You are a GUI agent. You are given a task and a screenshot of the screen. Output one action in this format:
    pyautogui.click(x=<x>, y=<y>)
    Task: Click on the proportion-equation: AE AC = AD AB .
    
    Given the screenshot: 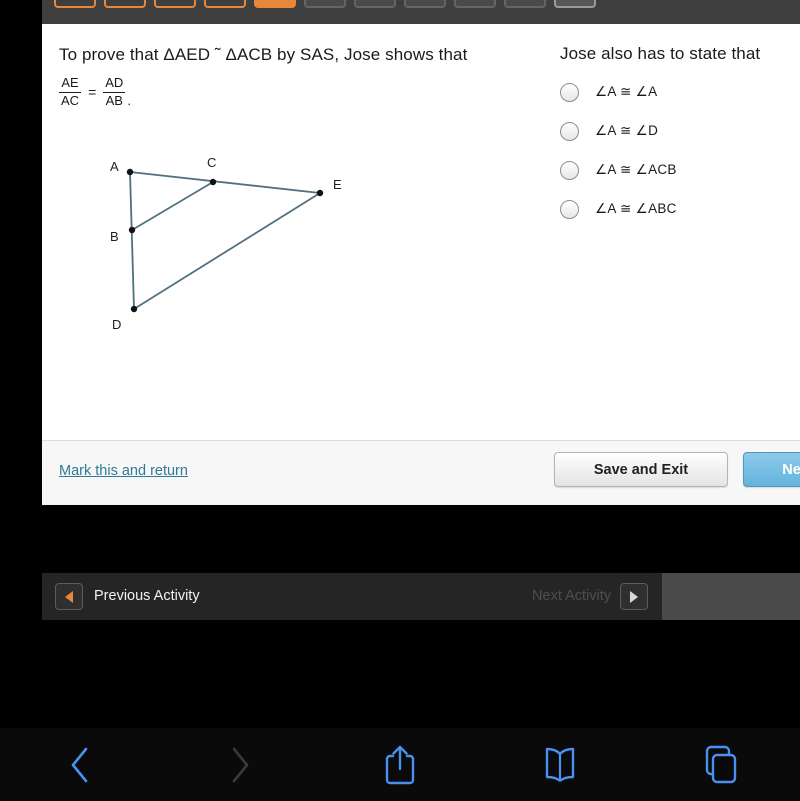 What is the action you would take?
    pyautogui.click(x=294, y=92)
    